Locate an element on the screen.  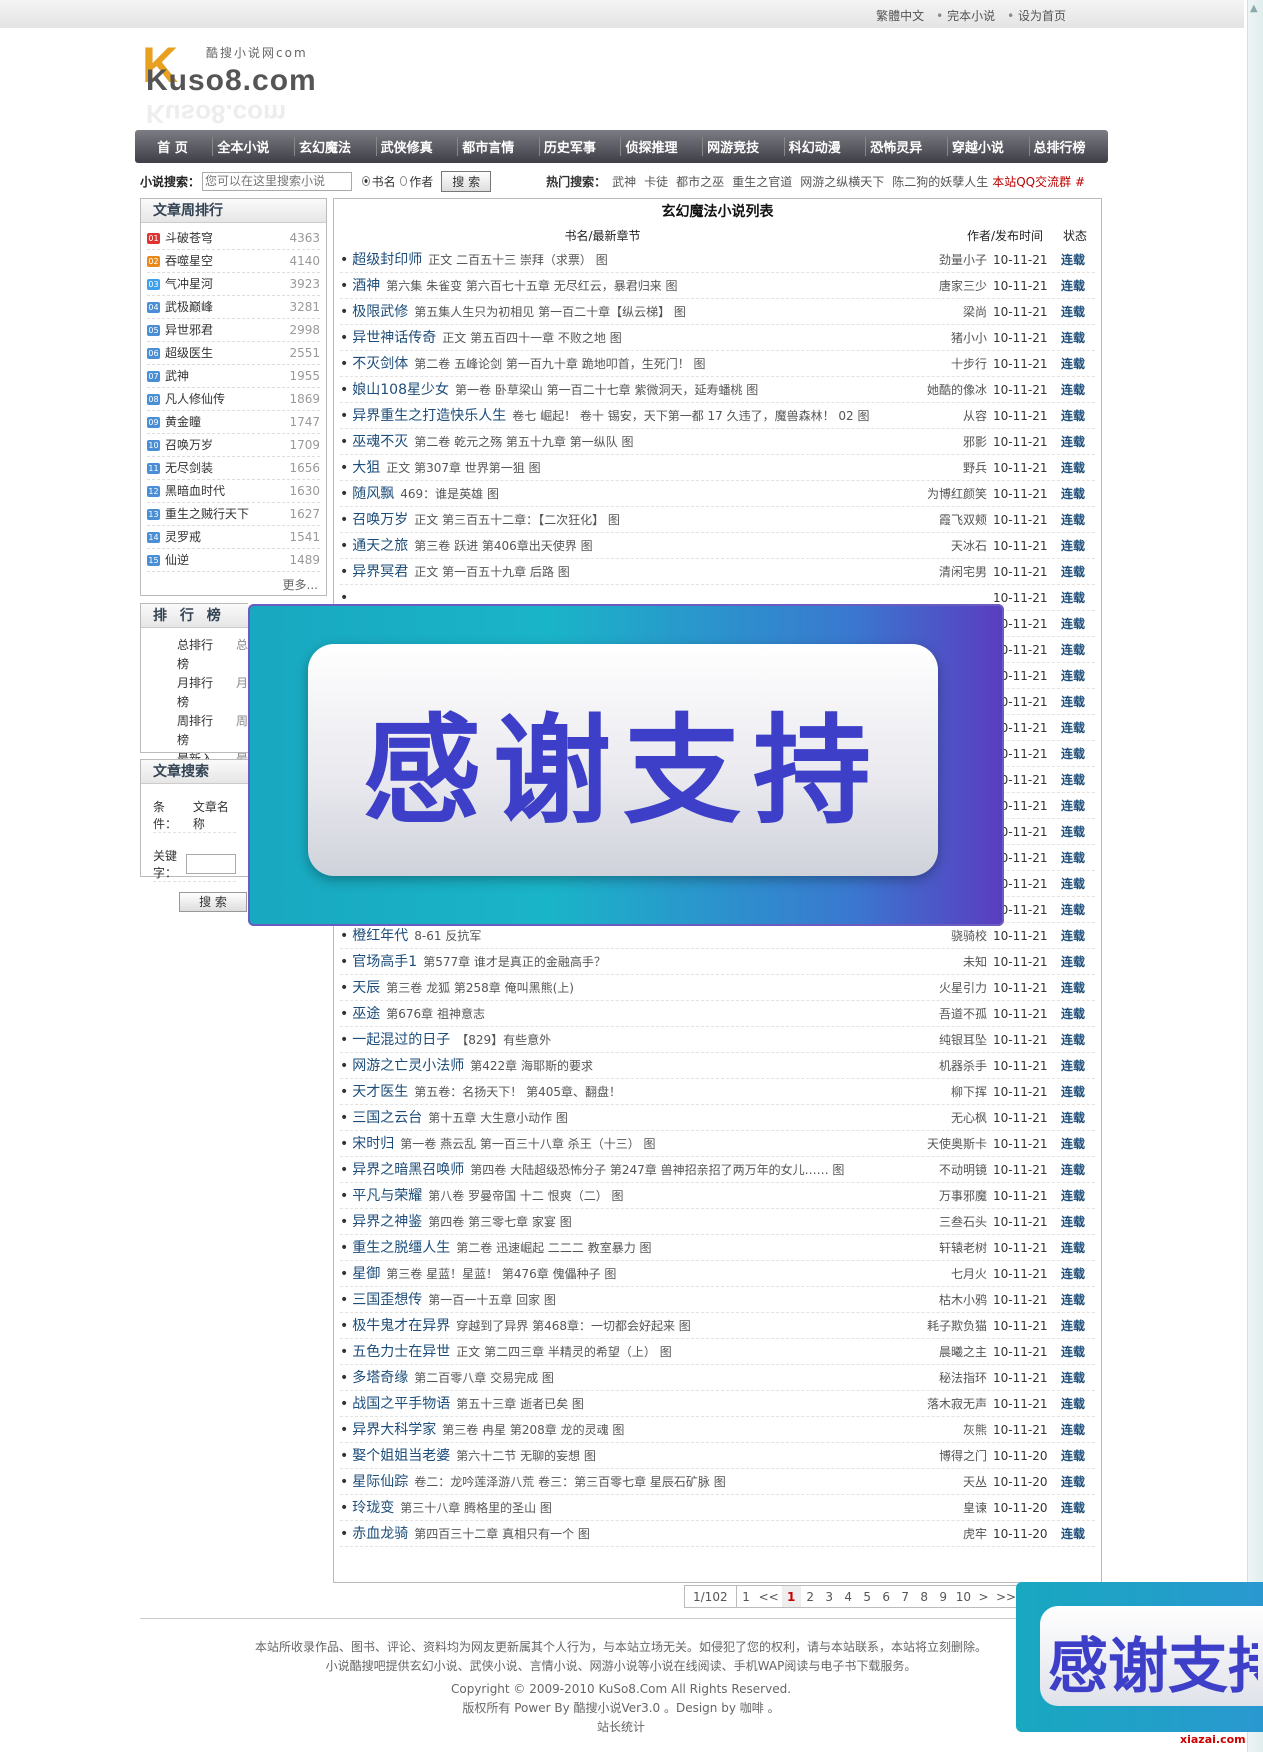
page-link: 6 is located at coordinates (886, 1596).